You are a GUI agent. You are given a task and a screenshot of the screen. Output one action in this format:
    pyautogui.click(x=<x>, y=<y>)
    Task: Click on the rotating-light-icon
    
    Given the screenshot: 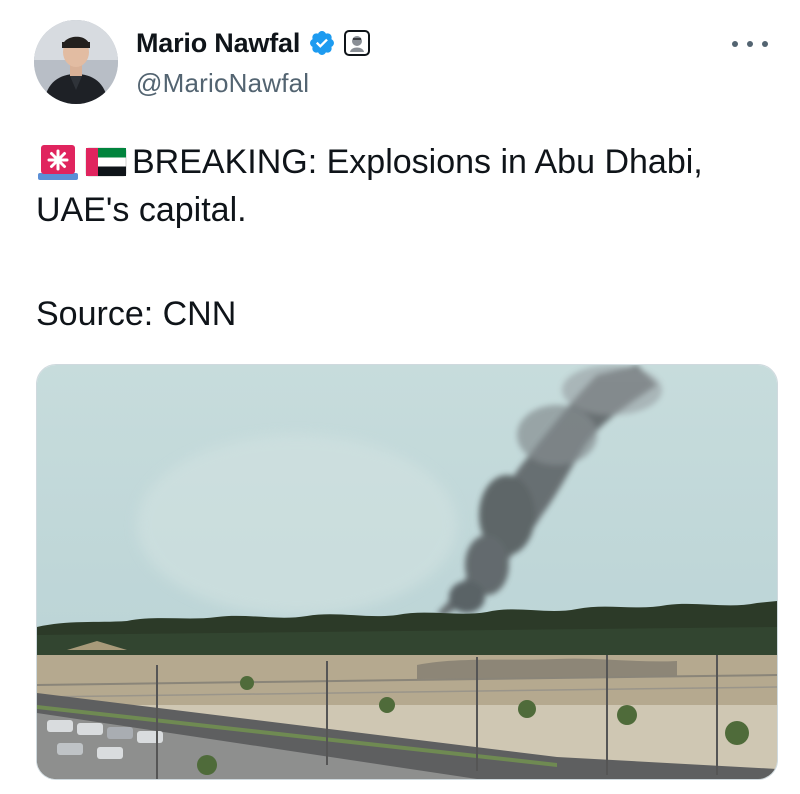 What is the action you would take?
    pyautogui.click(x=58, y=162)
    